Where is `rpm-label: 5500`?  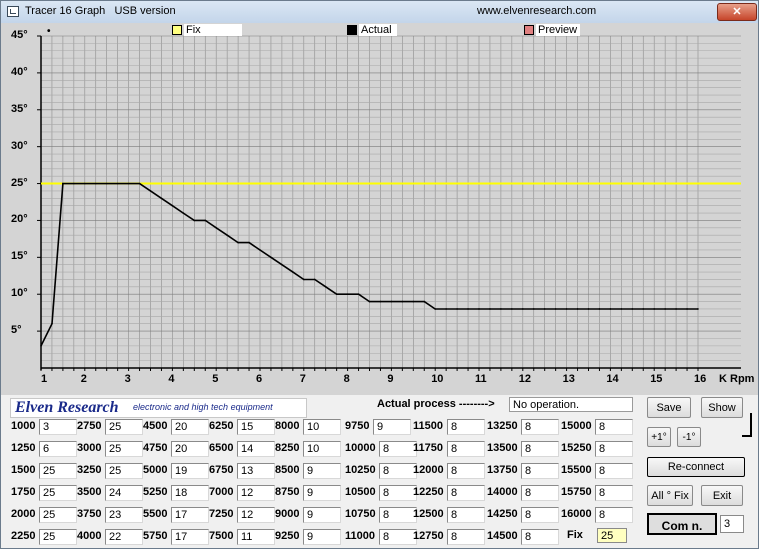
rpm-label: 5500 is located at coordinates (155, 514).